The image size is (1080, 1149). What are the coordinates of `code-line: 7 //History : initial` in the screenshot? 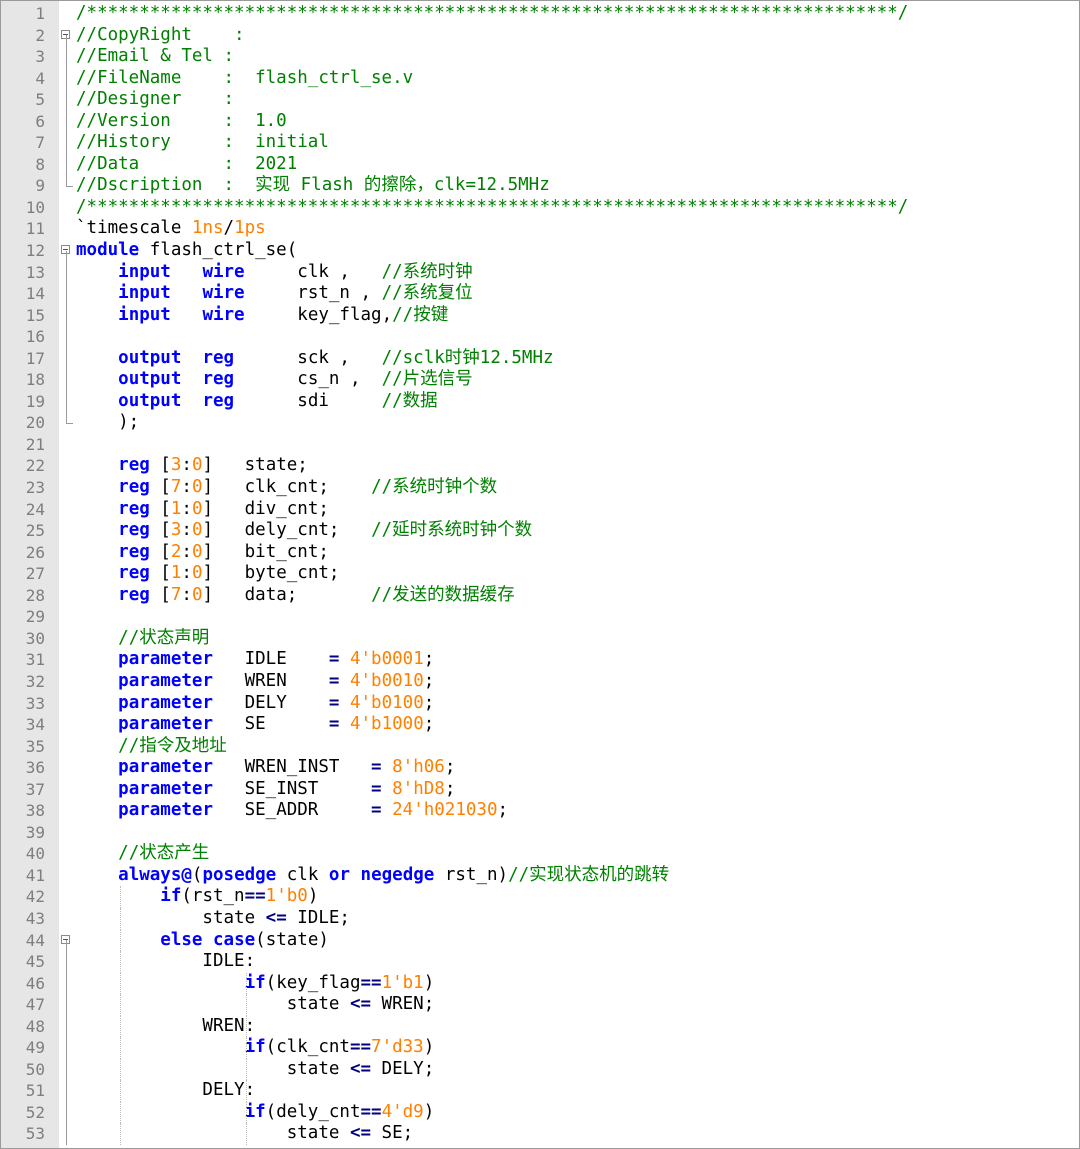 It's located at (540, 143).